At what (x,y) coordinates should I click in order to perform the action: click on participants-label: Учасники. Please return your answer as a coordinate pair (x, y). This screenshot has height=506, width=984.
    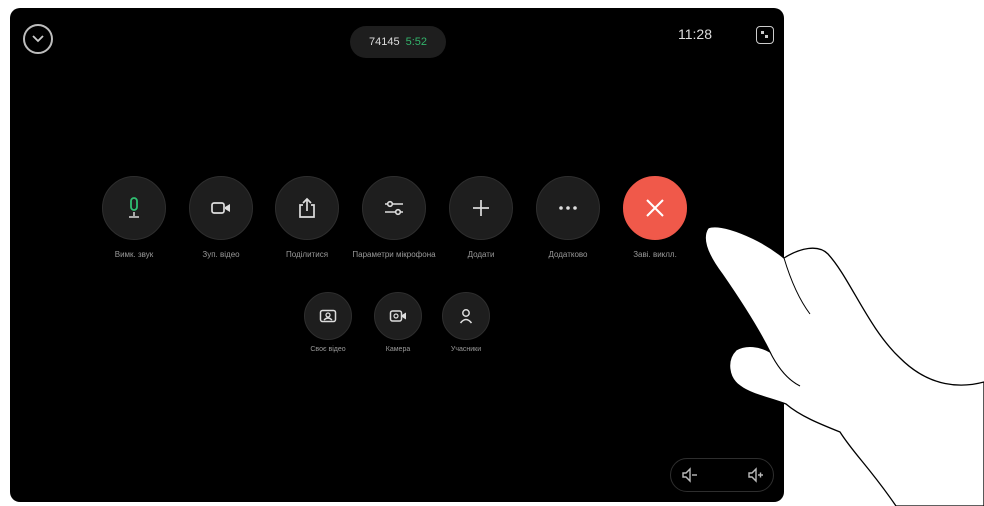
    Looking at the image, I should click on (466, 349).